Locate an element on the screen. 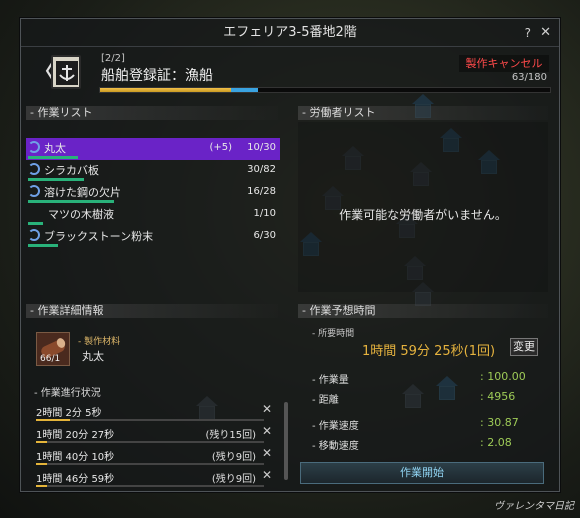  progress-row: 1時間 20分 27秒 (残り15回) ✕ is located at coordinates (156, 435).